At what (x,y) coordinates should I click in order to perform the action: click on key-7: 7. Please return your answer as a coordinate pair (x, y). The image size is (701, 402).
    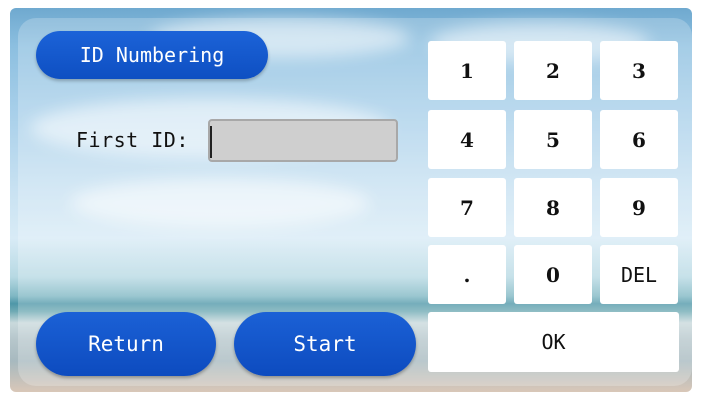
    Looking at the image, I should click on (467, 207).